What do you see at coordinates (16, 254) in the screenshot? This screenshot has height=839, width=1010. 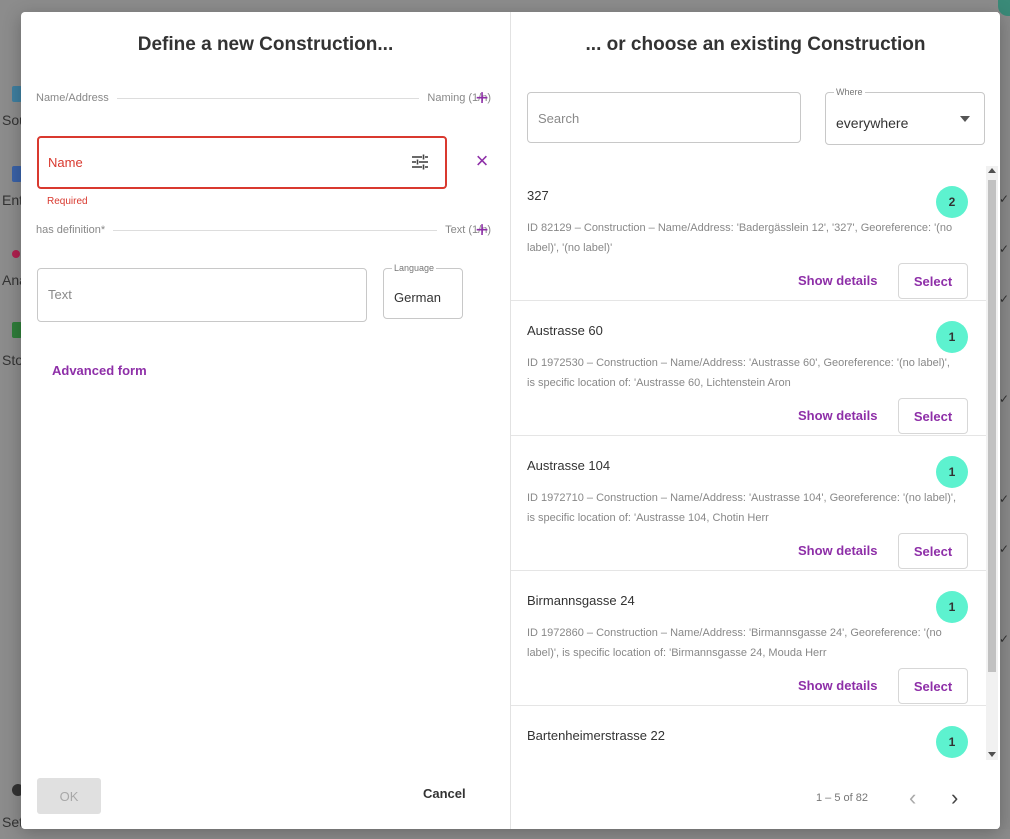 I see `background-analysis-icon` at bounding box center [16, 254].